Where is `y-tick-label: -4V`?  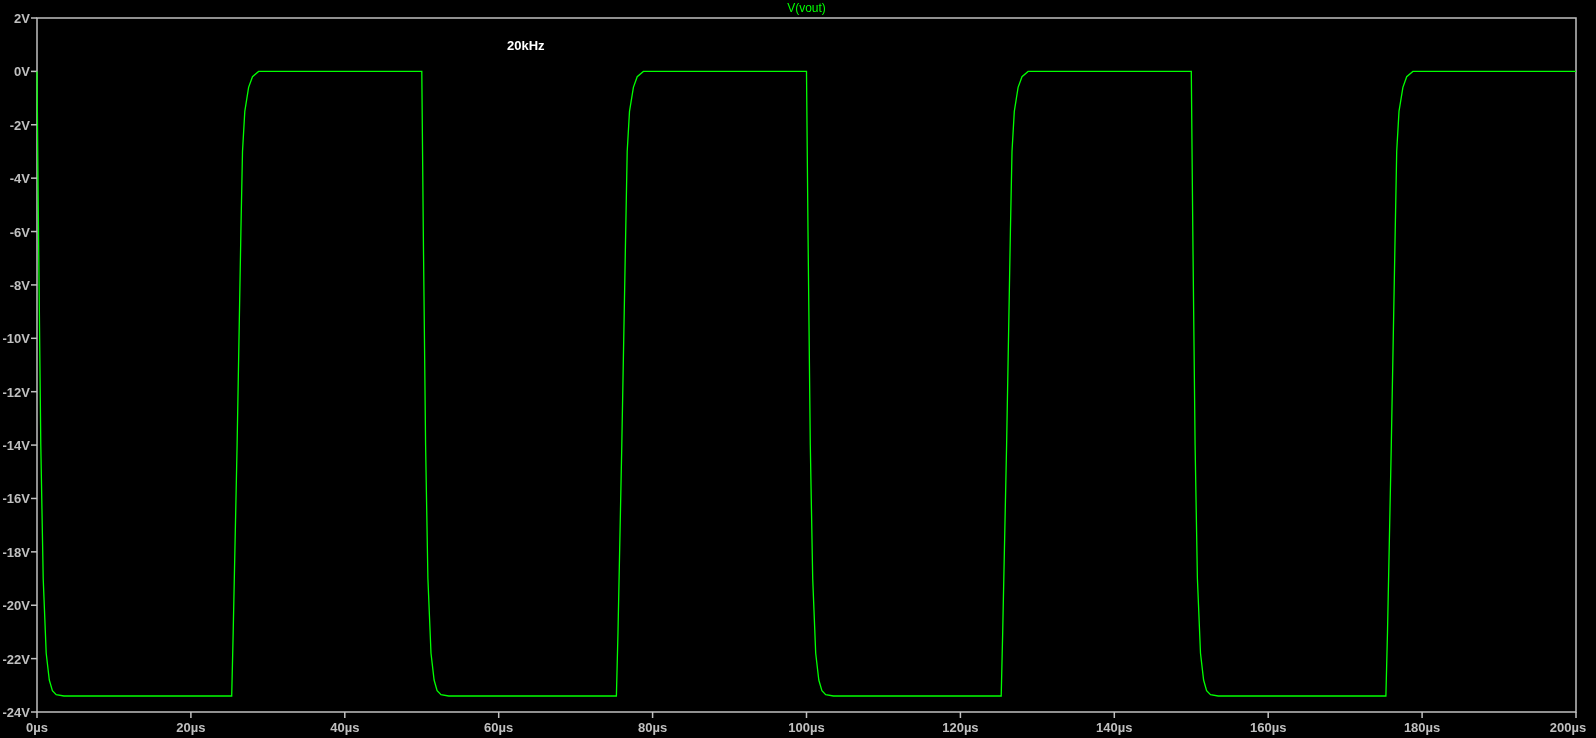
y-tick-label: -4V is located at coordinates (19, 179).